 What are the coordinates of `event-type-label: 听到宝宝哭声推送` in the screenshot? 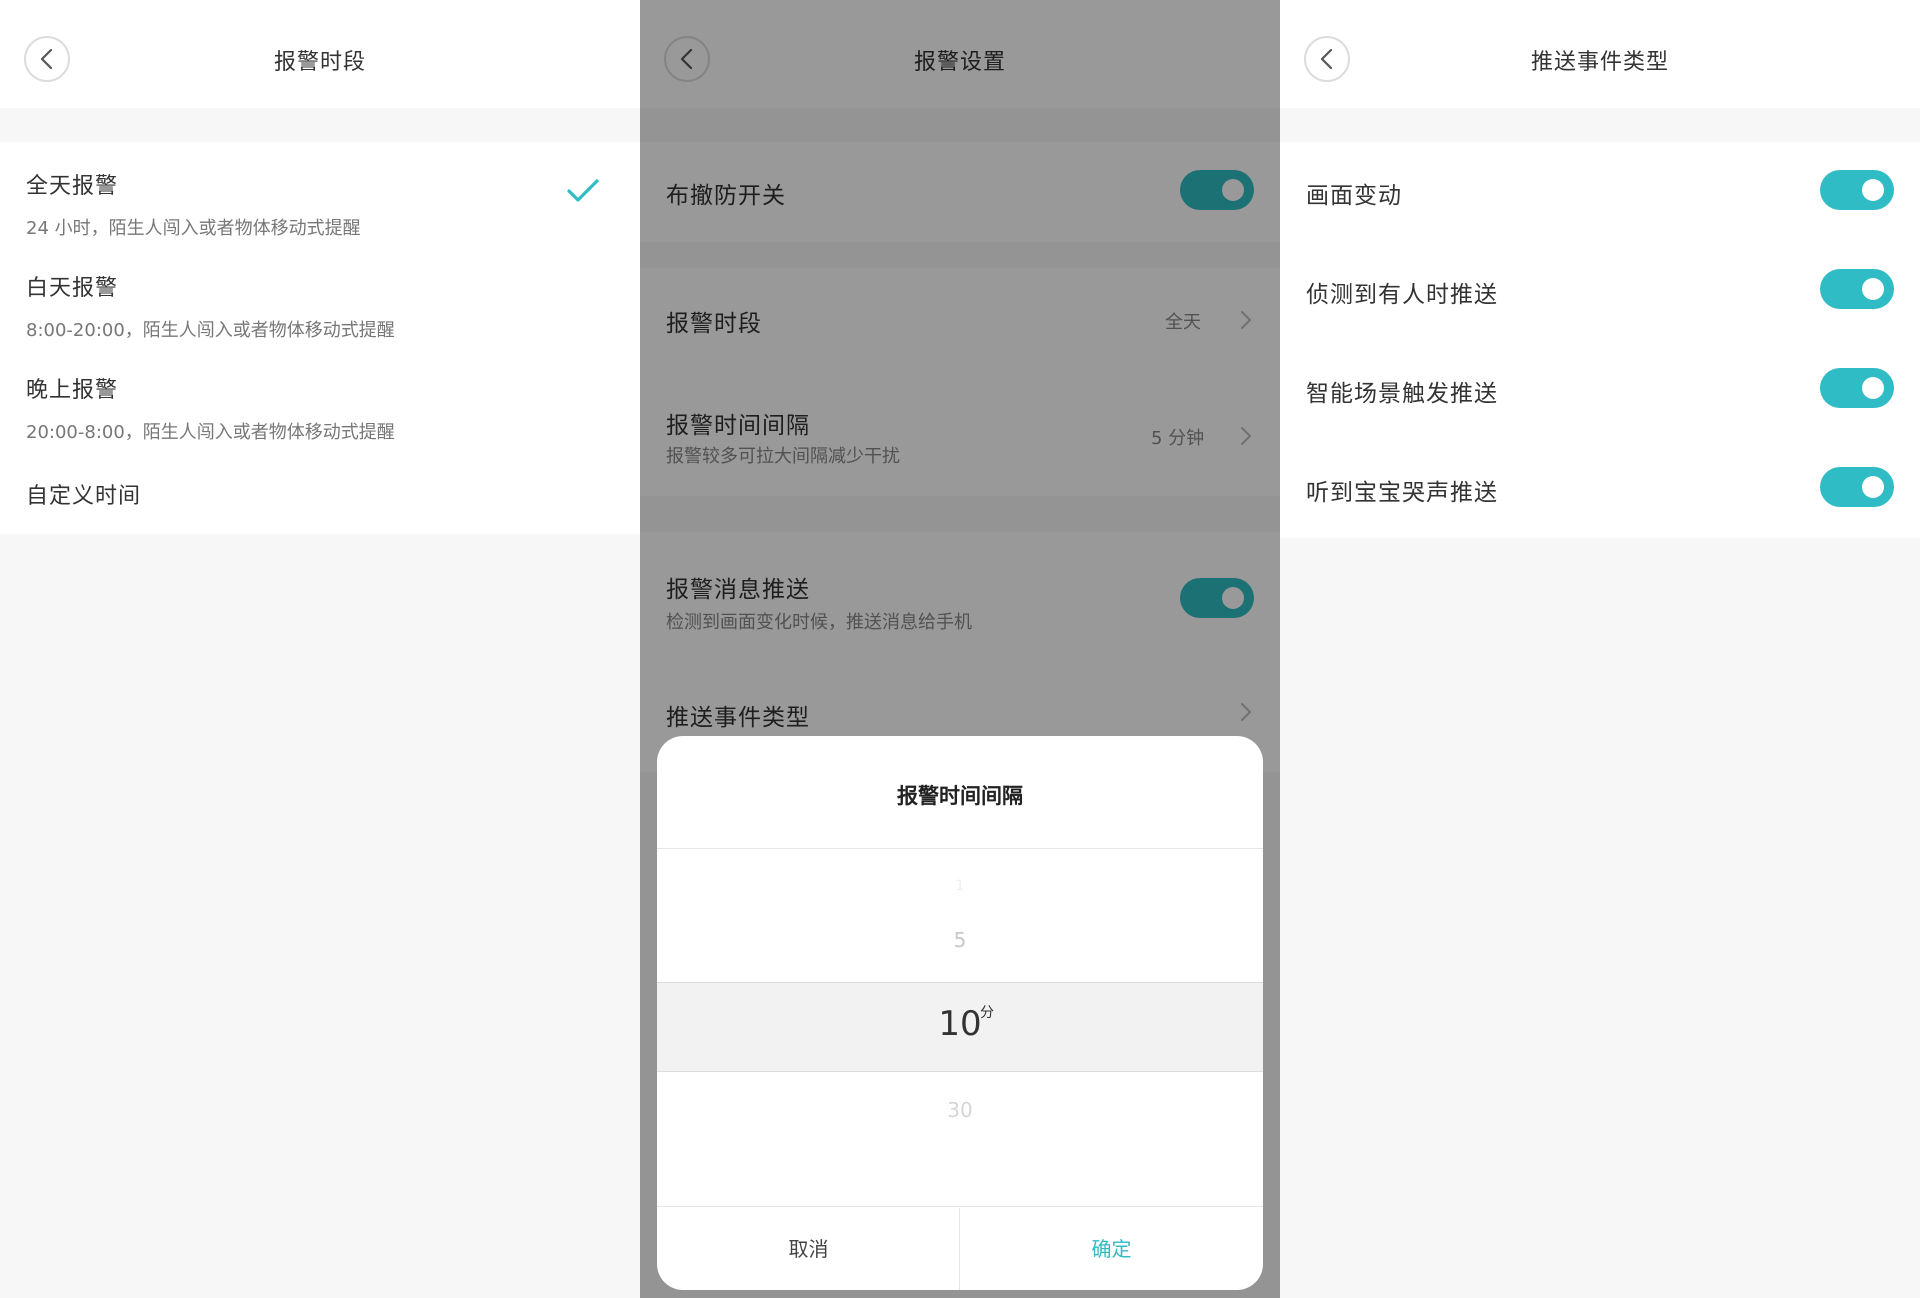 It's located at (1402, 493).